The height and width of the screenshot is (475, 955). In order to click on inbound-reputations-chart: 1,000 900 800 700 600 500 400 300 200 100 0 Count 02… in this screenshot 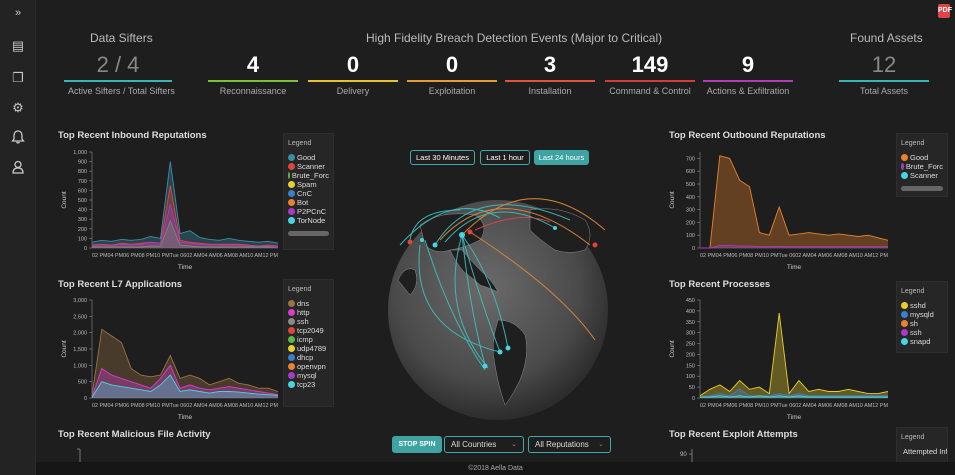, I will do `click(170, 210)`.